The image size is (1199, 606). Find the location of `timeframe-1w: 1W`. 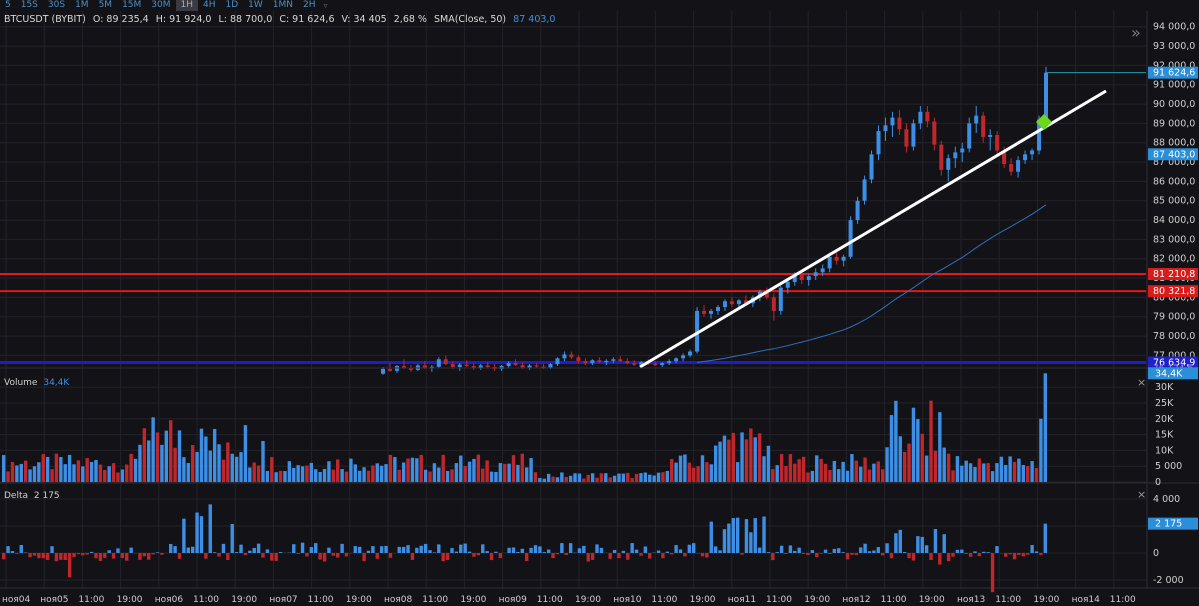

timeframe-1w: 1W is located at coordinates (255, 5).